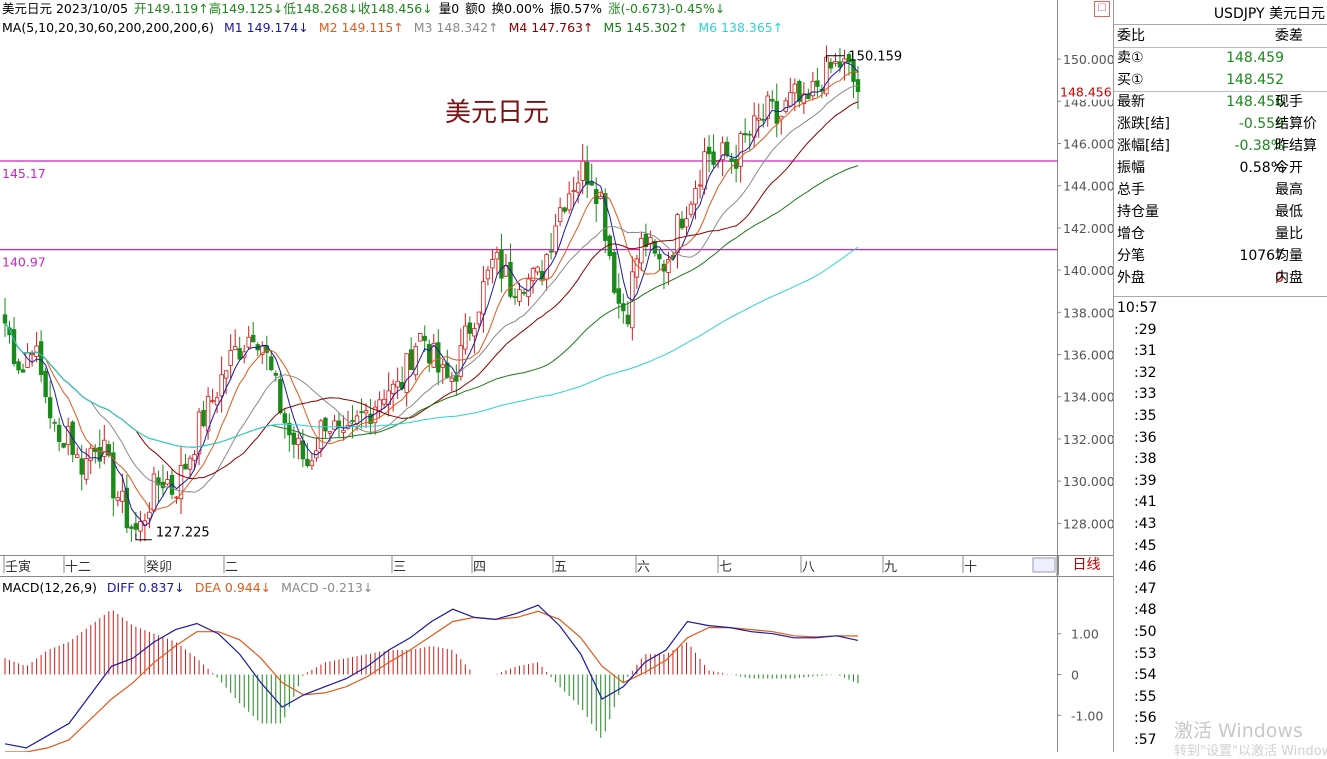 This screenshot has height=759, width=1327. What do you see at coordinates (1086, 565) in the screenshot?
I see `timeframe-button: 日线` at bounding box center [1086, 565].